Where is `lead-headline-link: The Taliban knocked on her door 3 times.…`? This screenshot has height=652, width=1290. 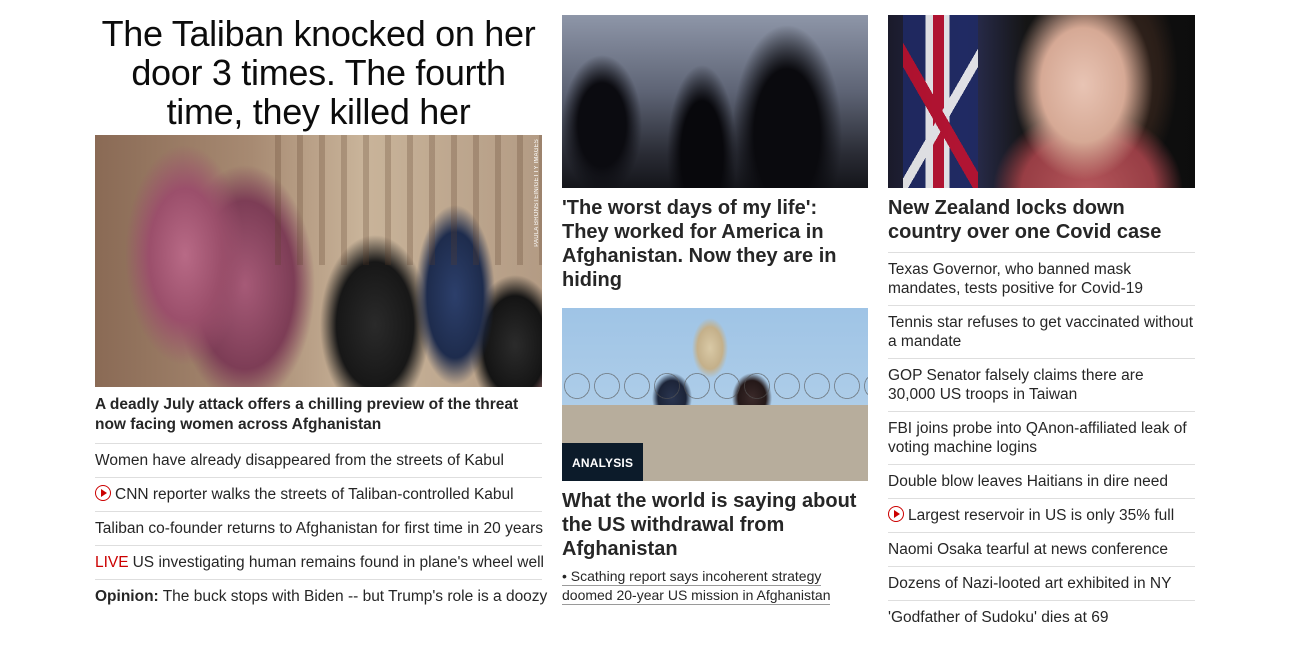
lead-headline-link: The Taliban knocked on her door 3 times.… is located at coordinates (319, 72).